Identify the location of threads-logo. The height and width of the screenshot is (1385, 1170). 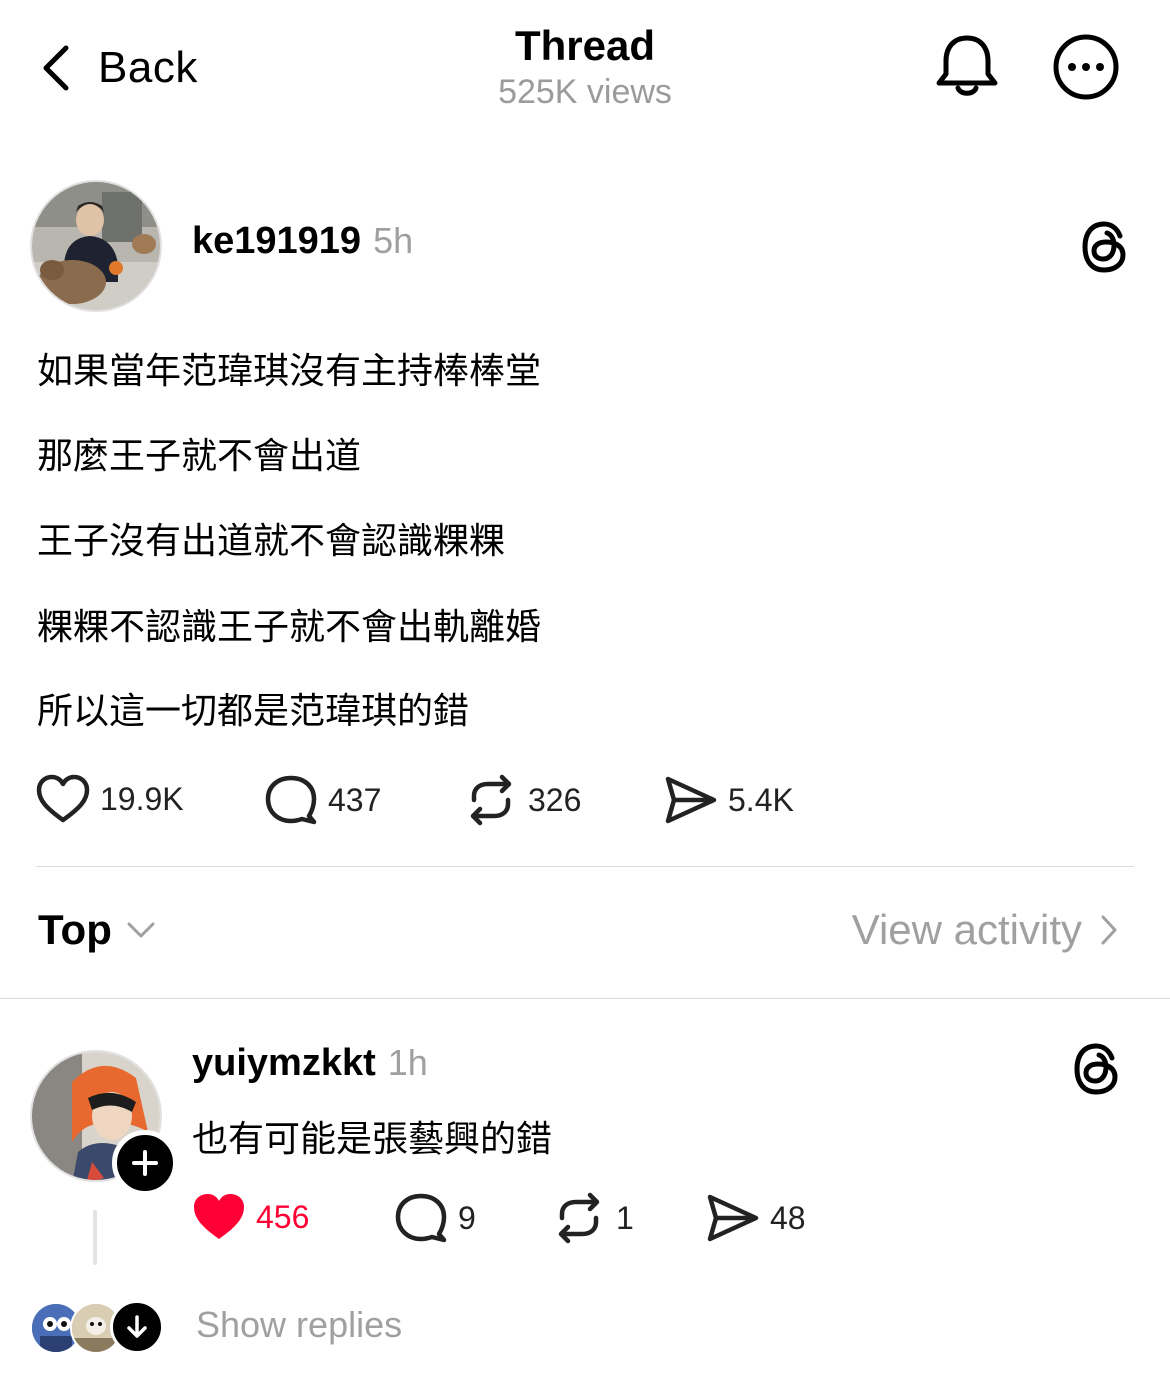
(1105, 247).